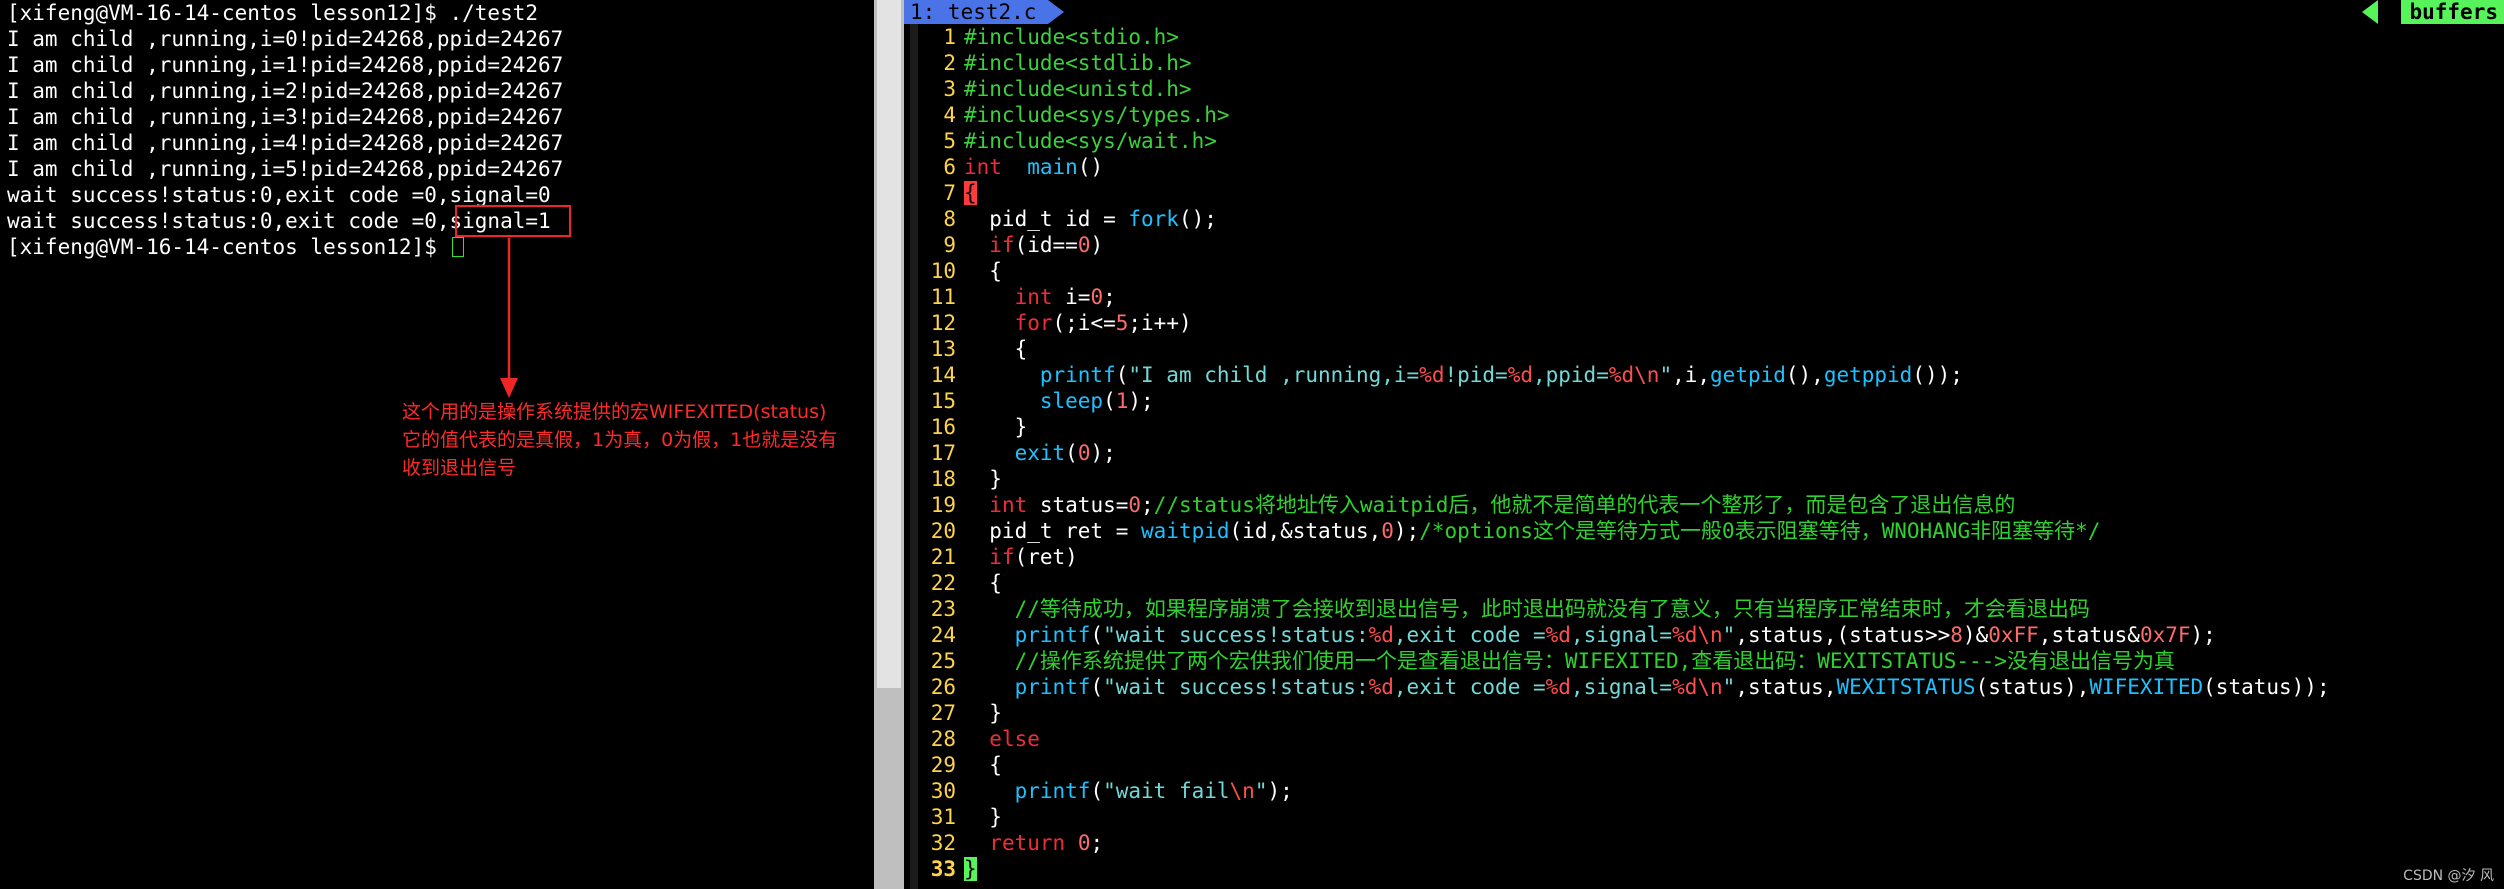  Describe the element at coordinates (1166, 791) in the screenshot. I see `code-token: "wait fail` at that location.